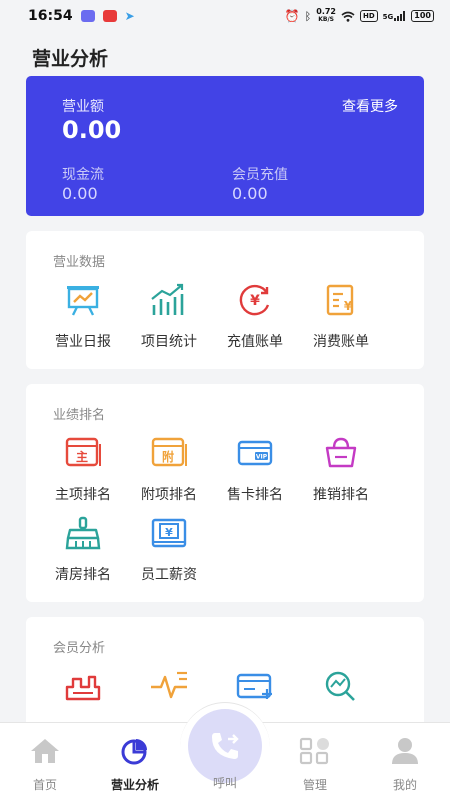  Describe the element at coordinates (314, 785) in the screenshot. I see `nav-manage-label: 管理` at that location.